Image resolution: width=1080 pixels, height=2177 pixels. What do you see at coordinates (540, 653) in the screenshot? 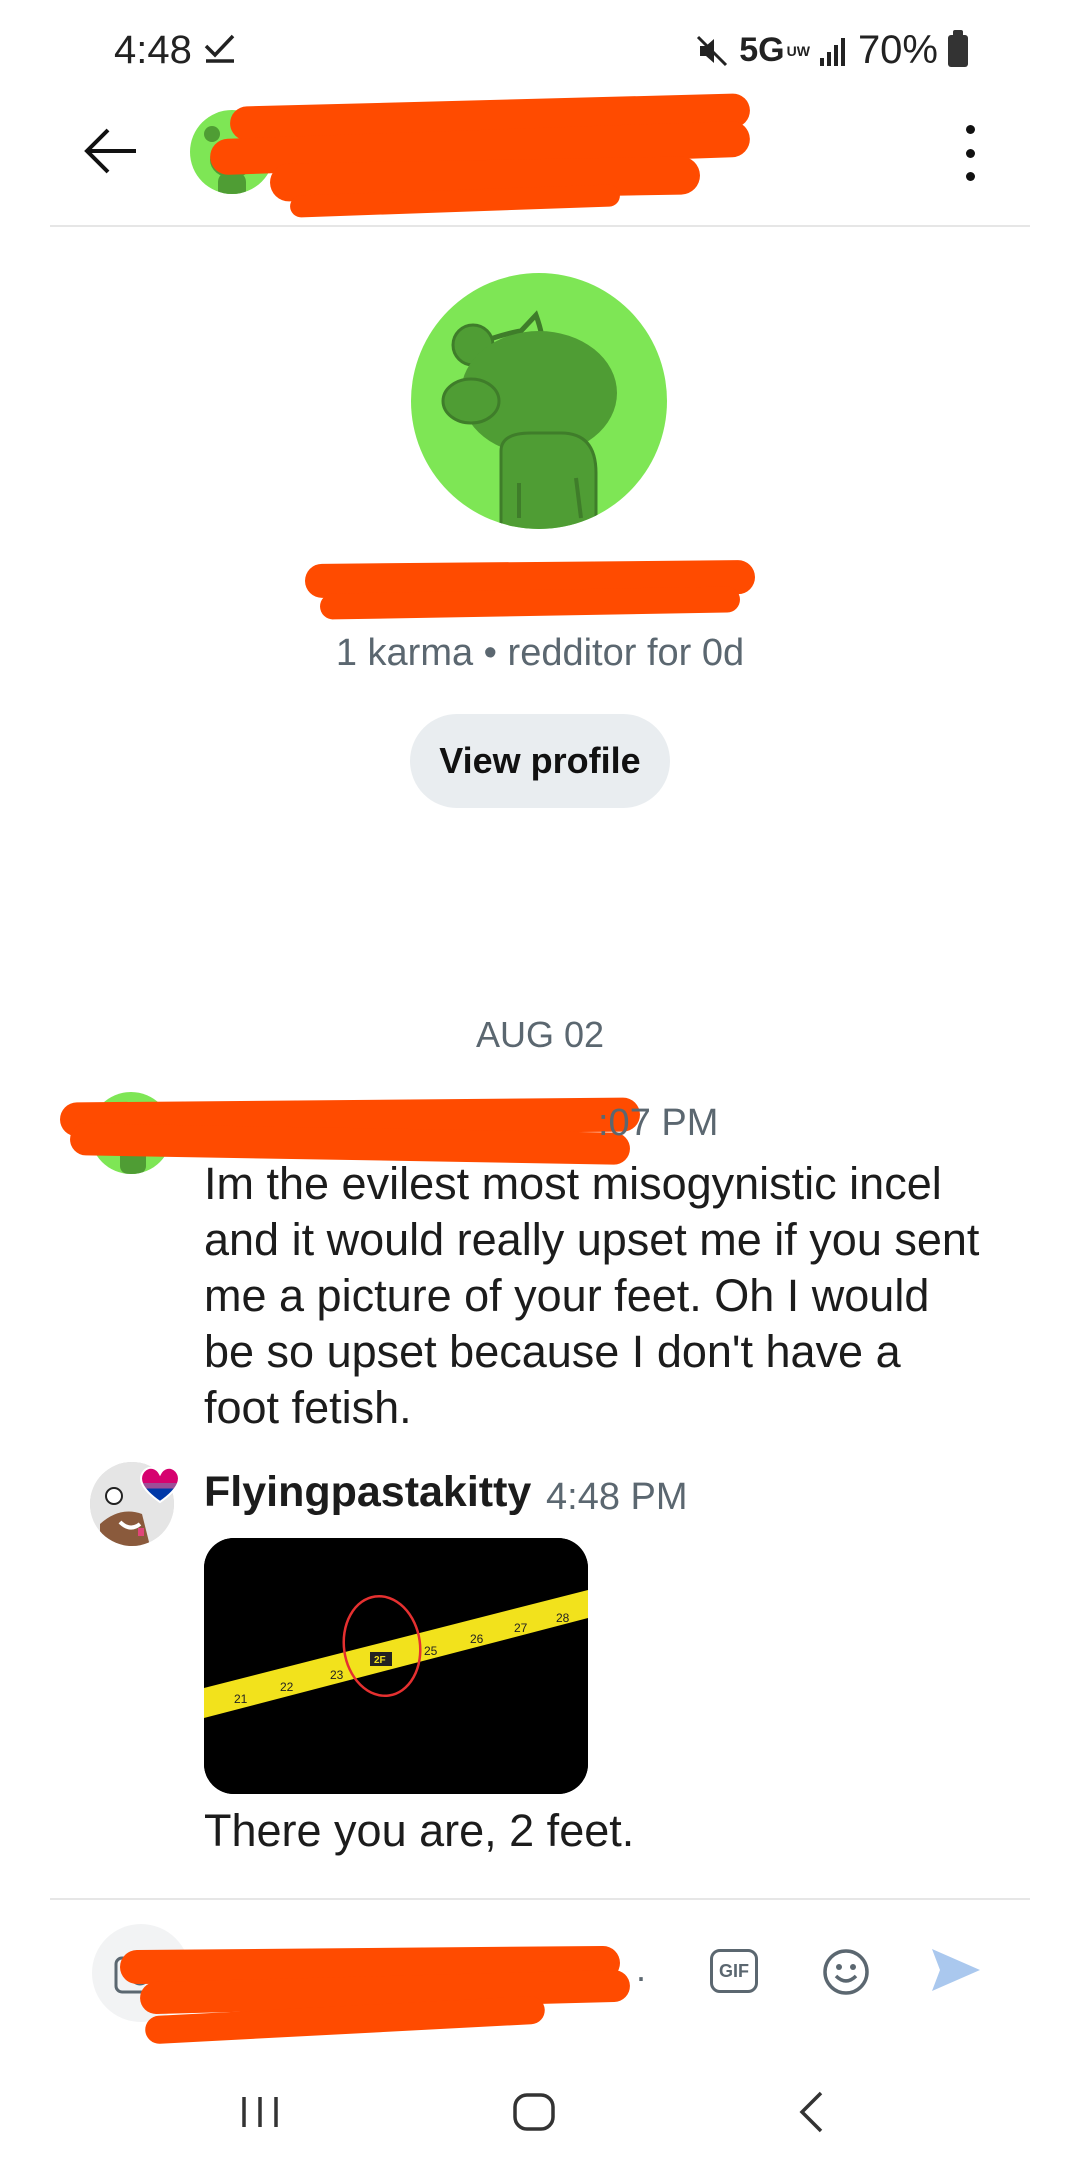
I see `profile-meta: 1 karma • redditor for 0d` at bounding box center [540, 653].